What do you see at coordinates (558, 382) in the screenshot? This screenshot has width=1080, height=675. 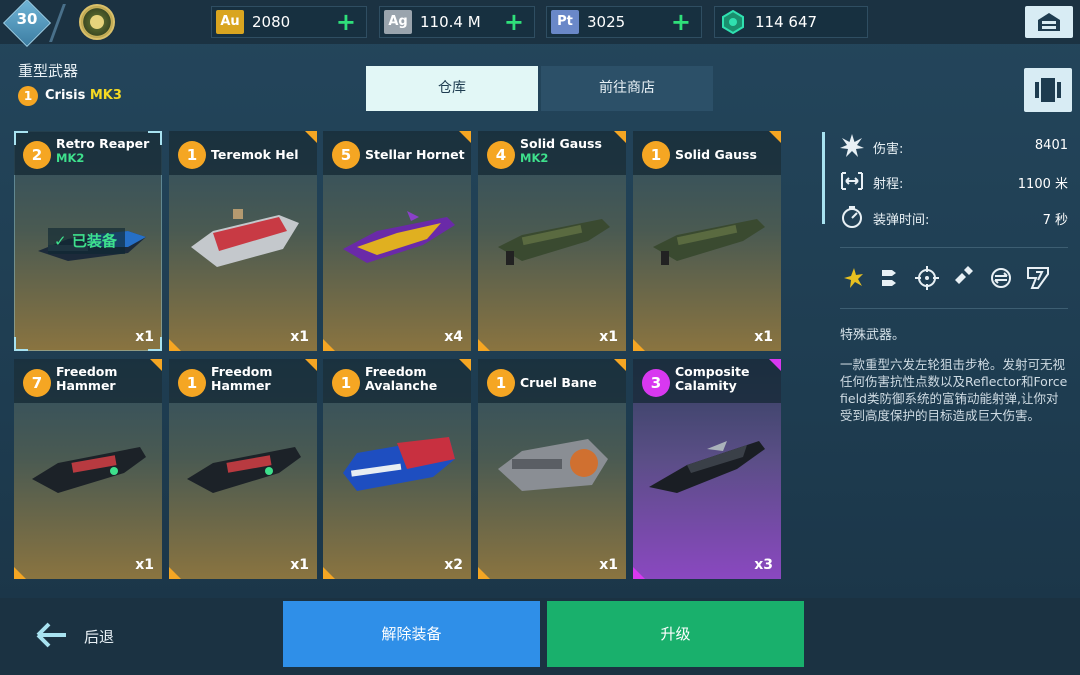 I see `card-name: Cruel Bane` at bounding box center [558, 382].